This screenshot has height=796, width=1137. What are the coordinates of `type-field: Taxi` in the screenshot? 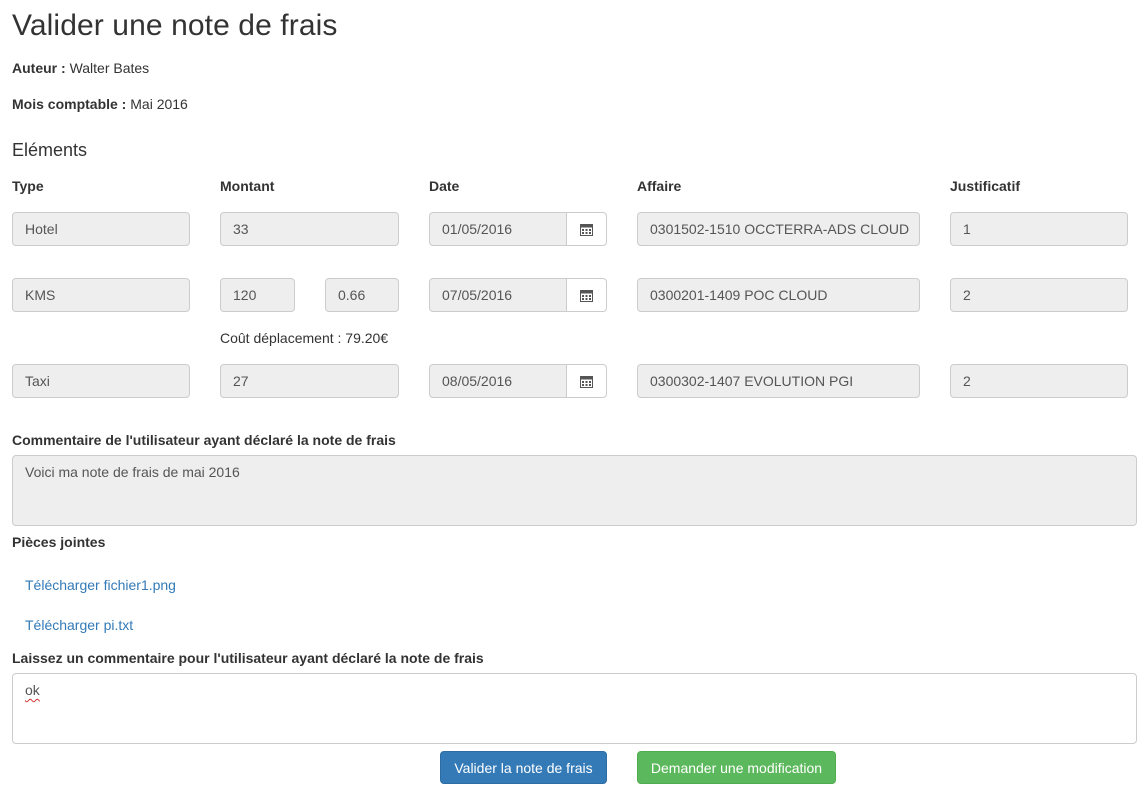 It's located at (101, 381).